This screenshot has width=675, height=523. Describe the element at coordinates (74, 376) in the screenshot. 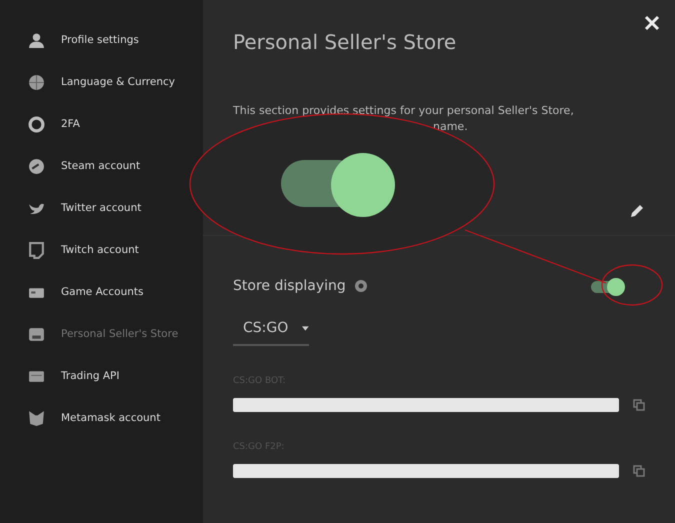

I see `sidebar-item: Trading API` at that location.